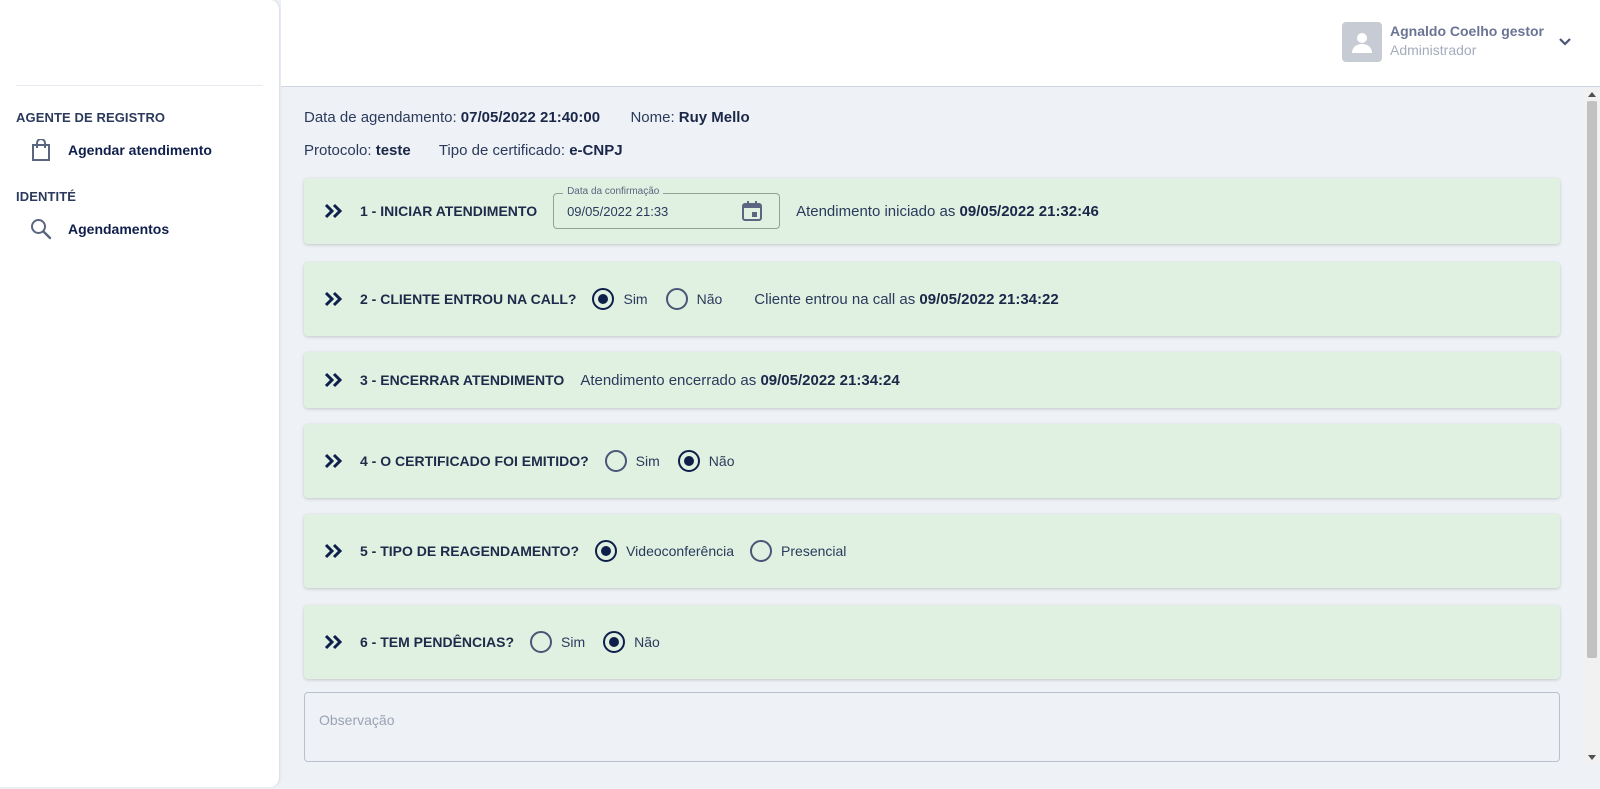 Image resolution: width=1600 pixels, height=789 pixels. What do you see at coordinates (932, 642) in the screenshot?
I see `step-tem-pendencias: 6 - TEM PENDÊNCIAS? Sim Não` at bounding box center [932, 642].